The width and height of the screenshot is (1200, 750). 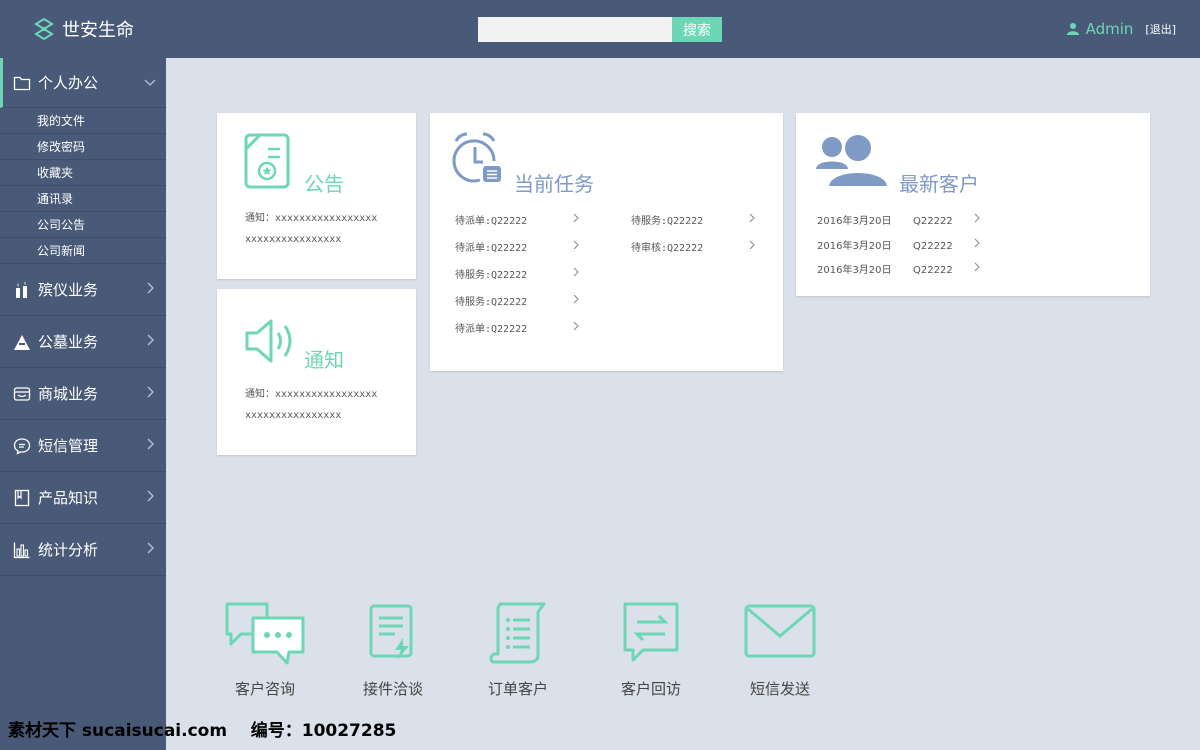 I want to click on sidebar-item-sms: 短信管理, so click(x=83, y=446).